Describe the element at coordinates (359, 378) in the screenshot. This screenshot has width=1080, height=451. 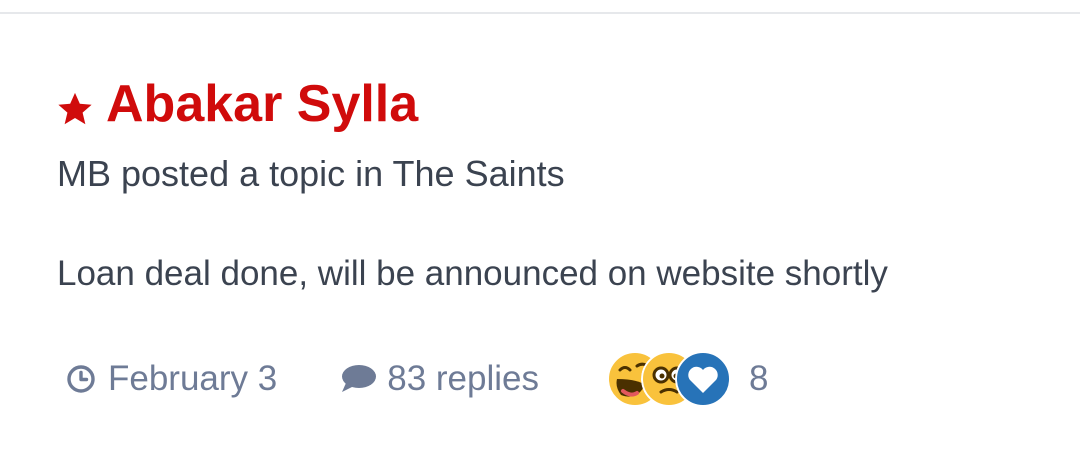
I see `speech-bubble-icon` at that location.